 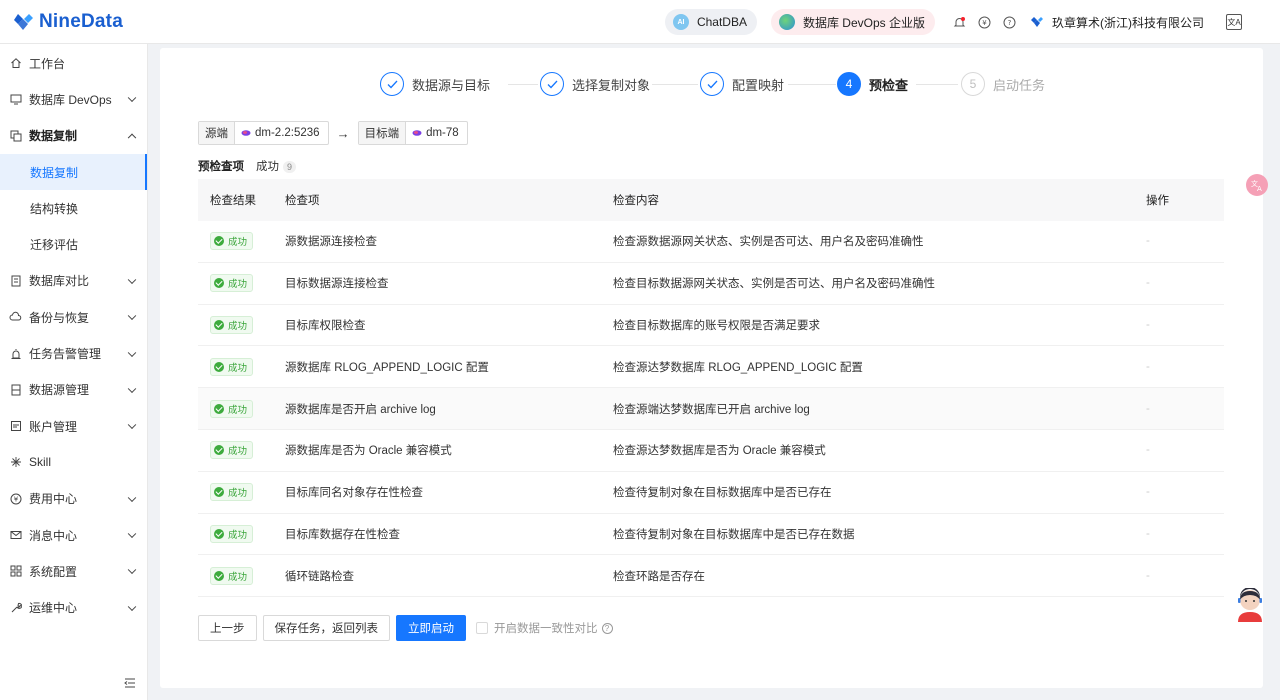 I want to click on step-mapping: 配置映射, so click(x=742, y=84).